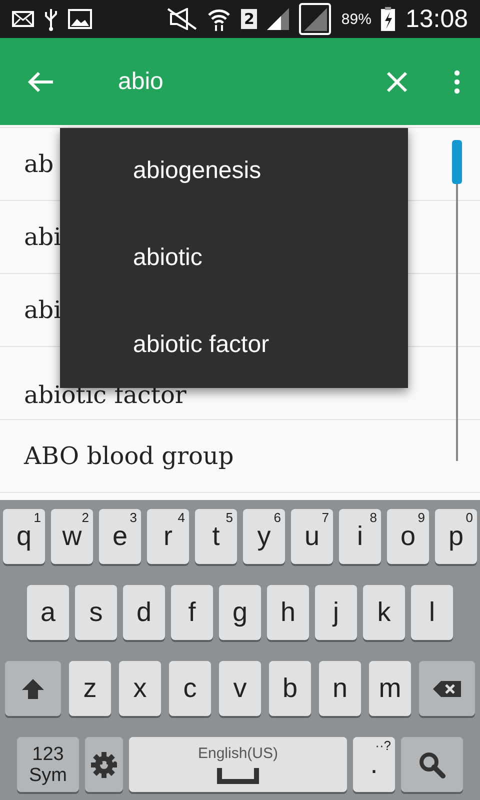 The width and height of the screenshot is (480, 800). Describe the element at coordinates (312, 536) in the screenshot. I see `keyboard-key: u 7` at that location.